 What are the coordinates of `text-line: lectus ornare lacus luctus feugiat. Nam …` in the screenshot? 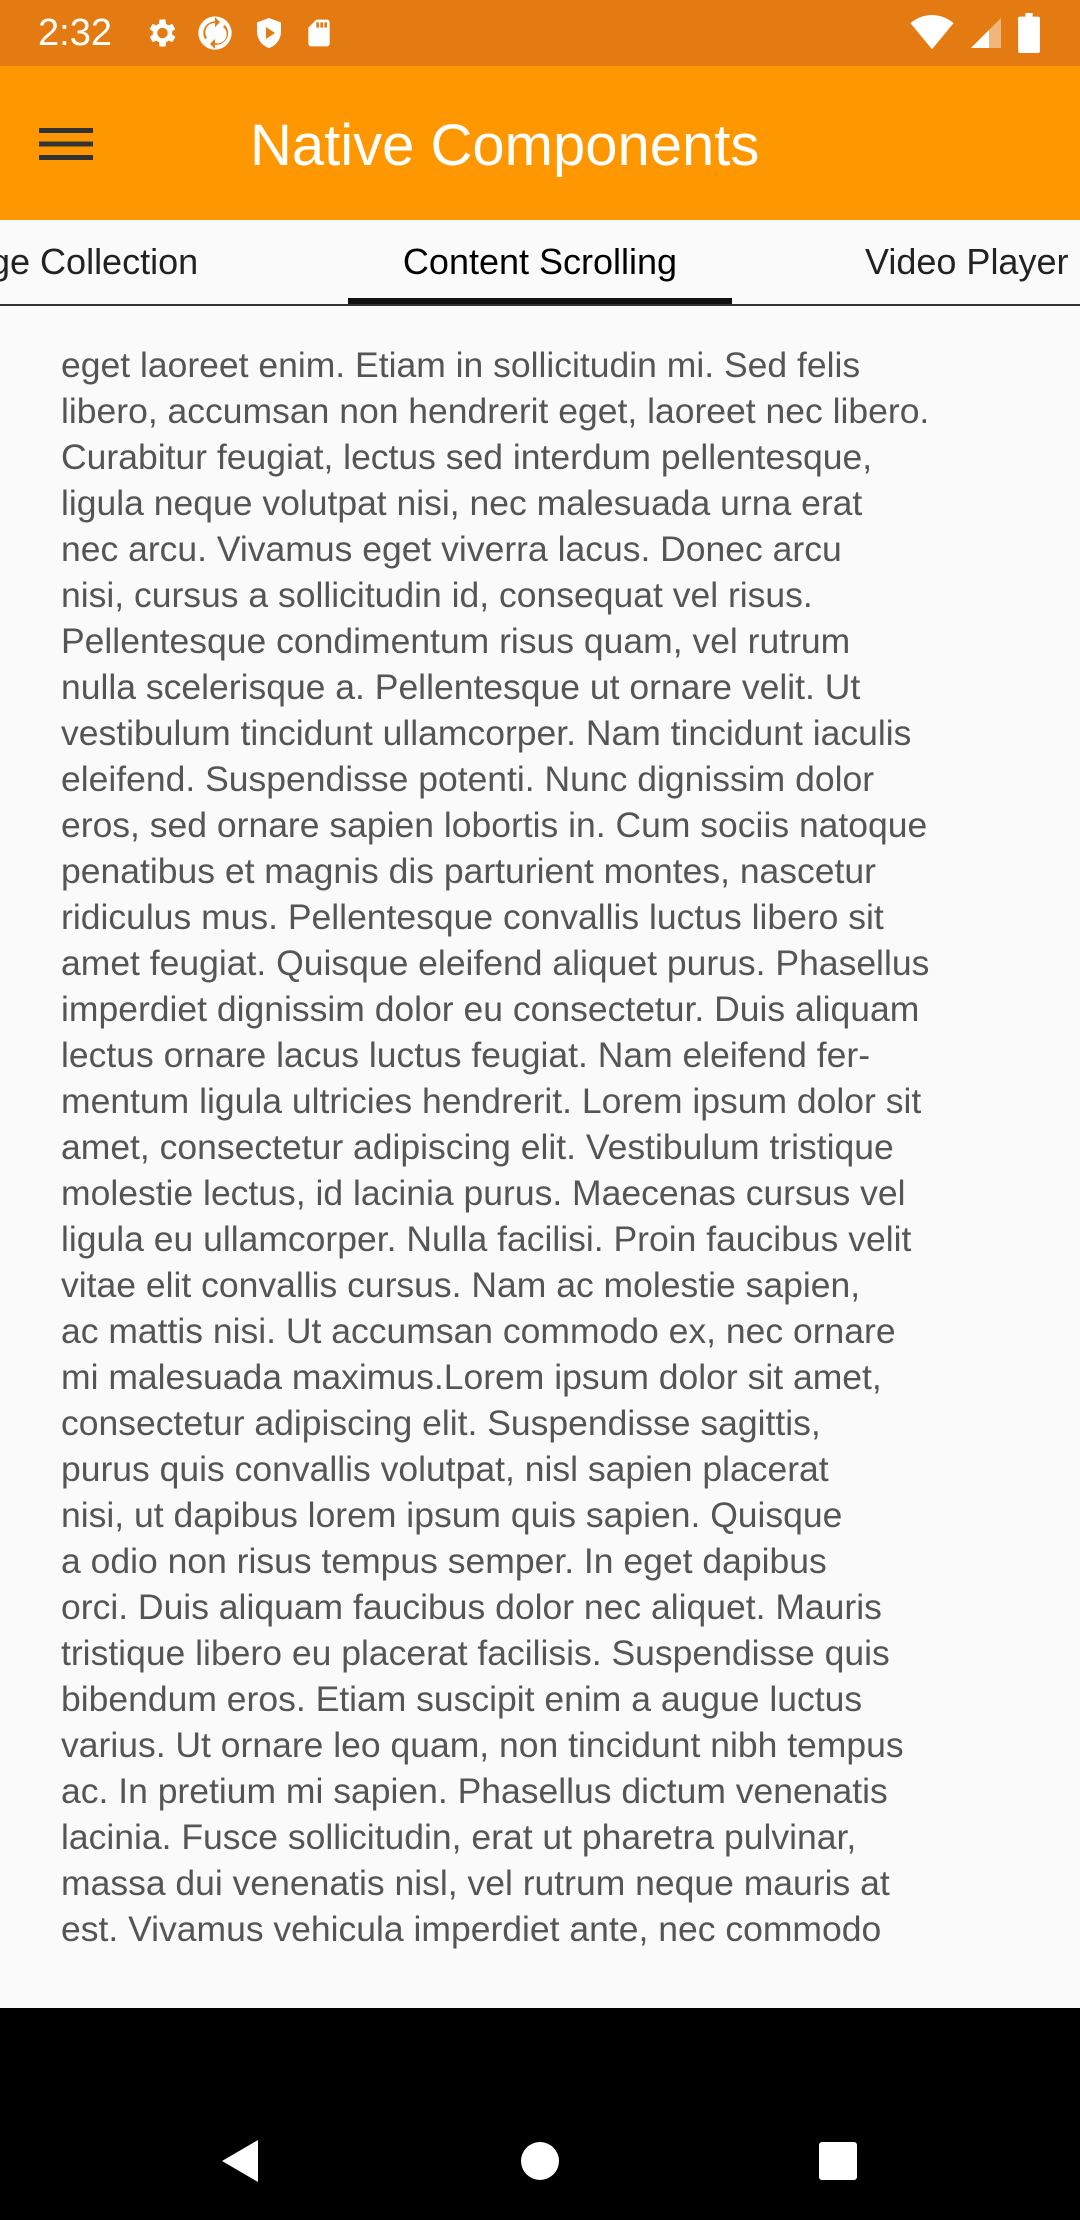 It's located at (466, 1055).